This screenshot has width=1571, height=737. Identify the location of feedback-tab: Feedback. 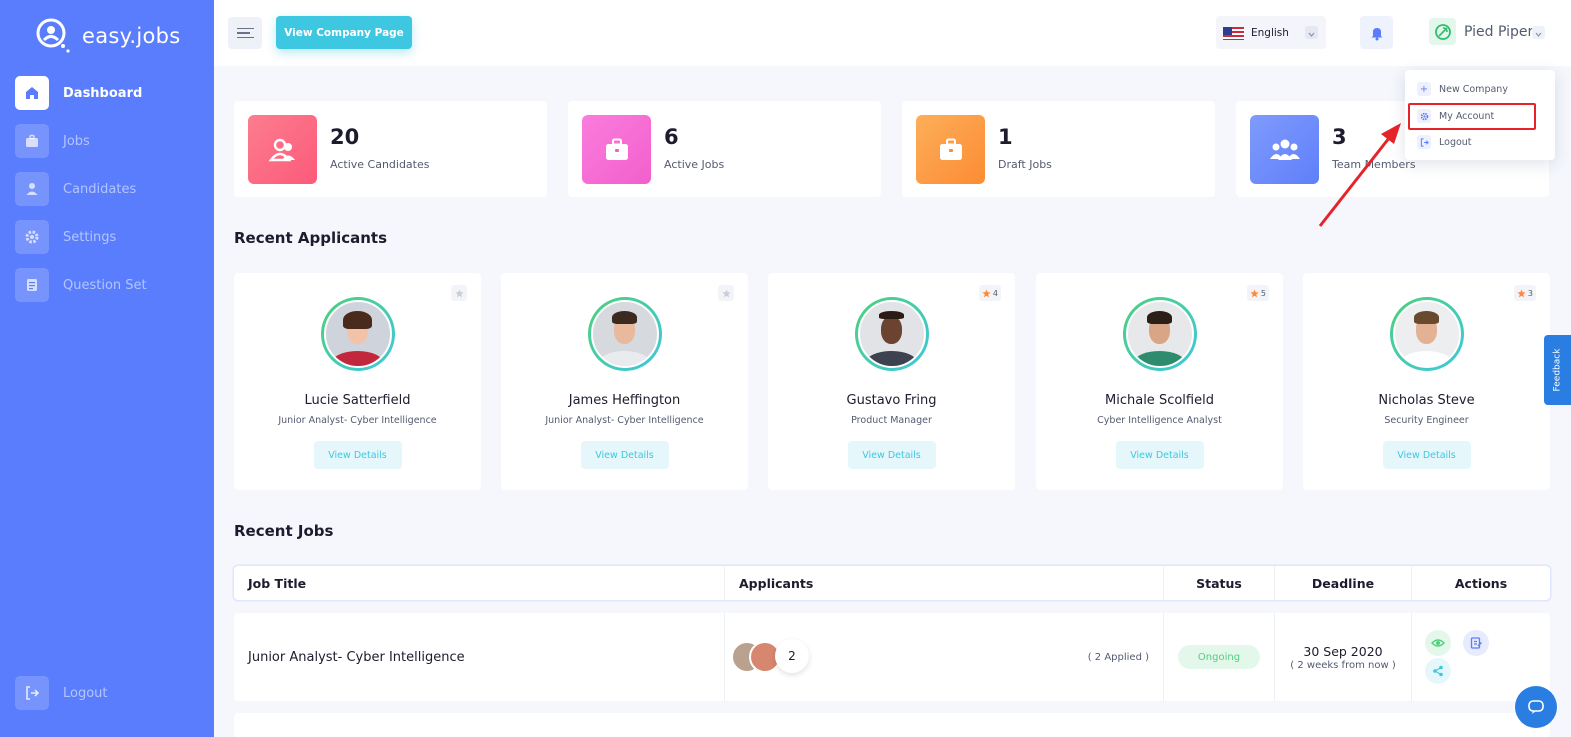
(1557, 370).